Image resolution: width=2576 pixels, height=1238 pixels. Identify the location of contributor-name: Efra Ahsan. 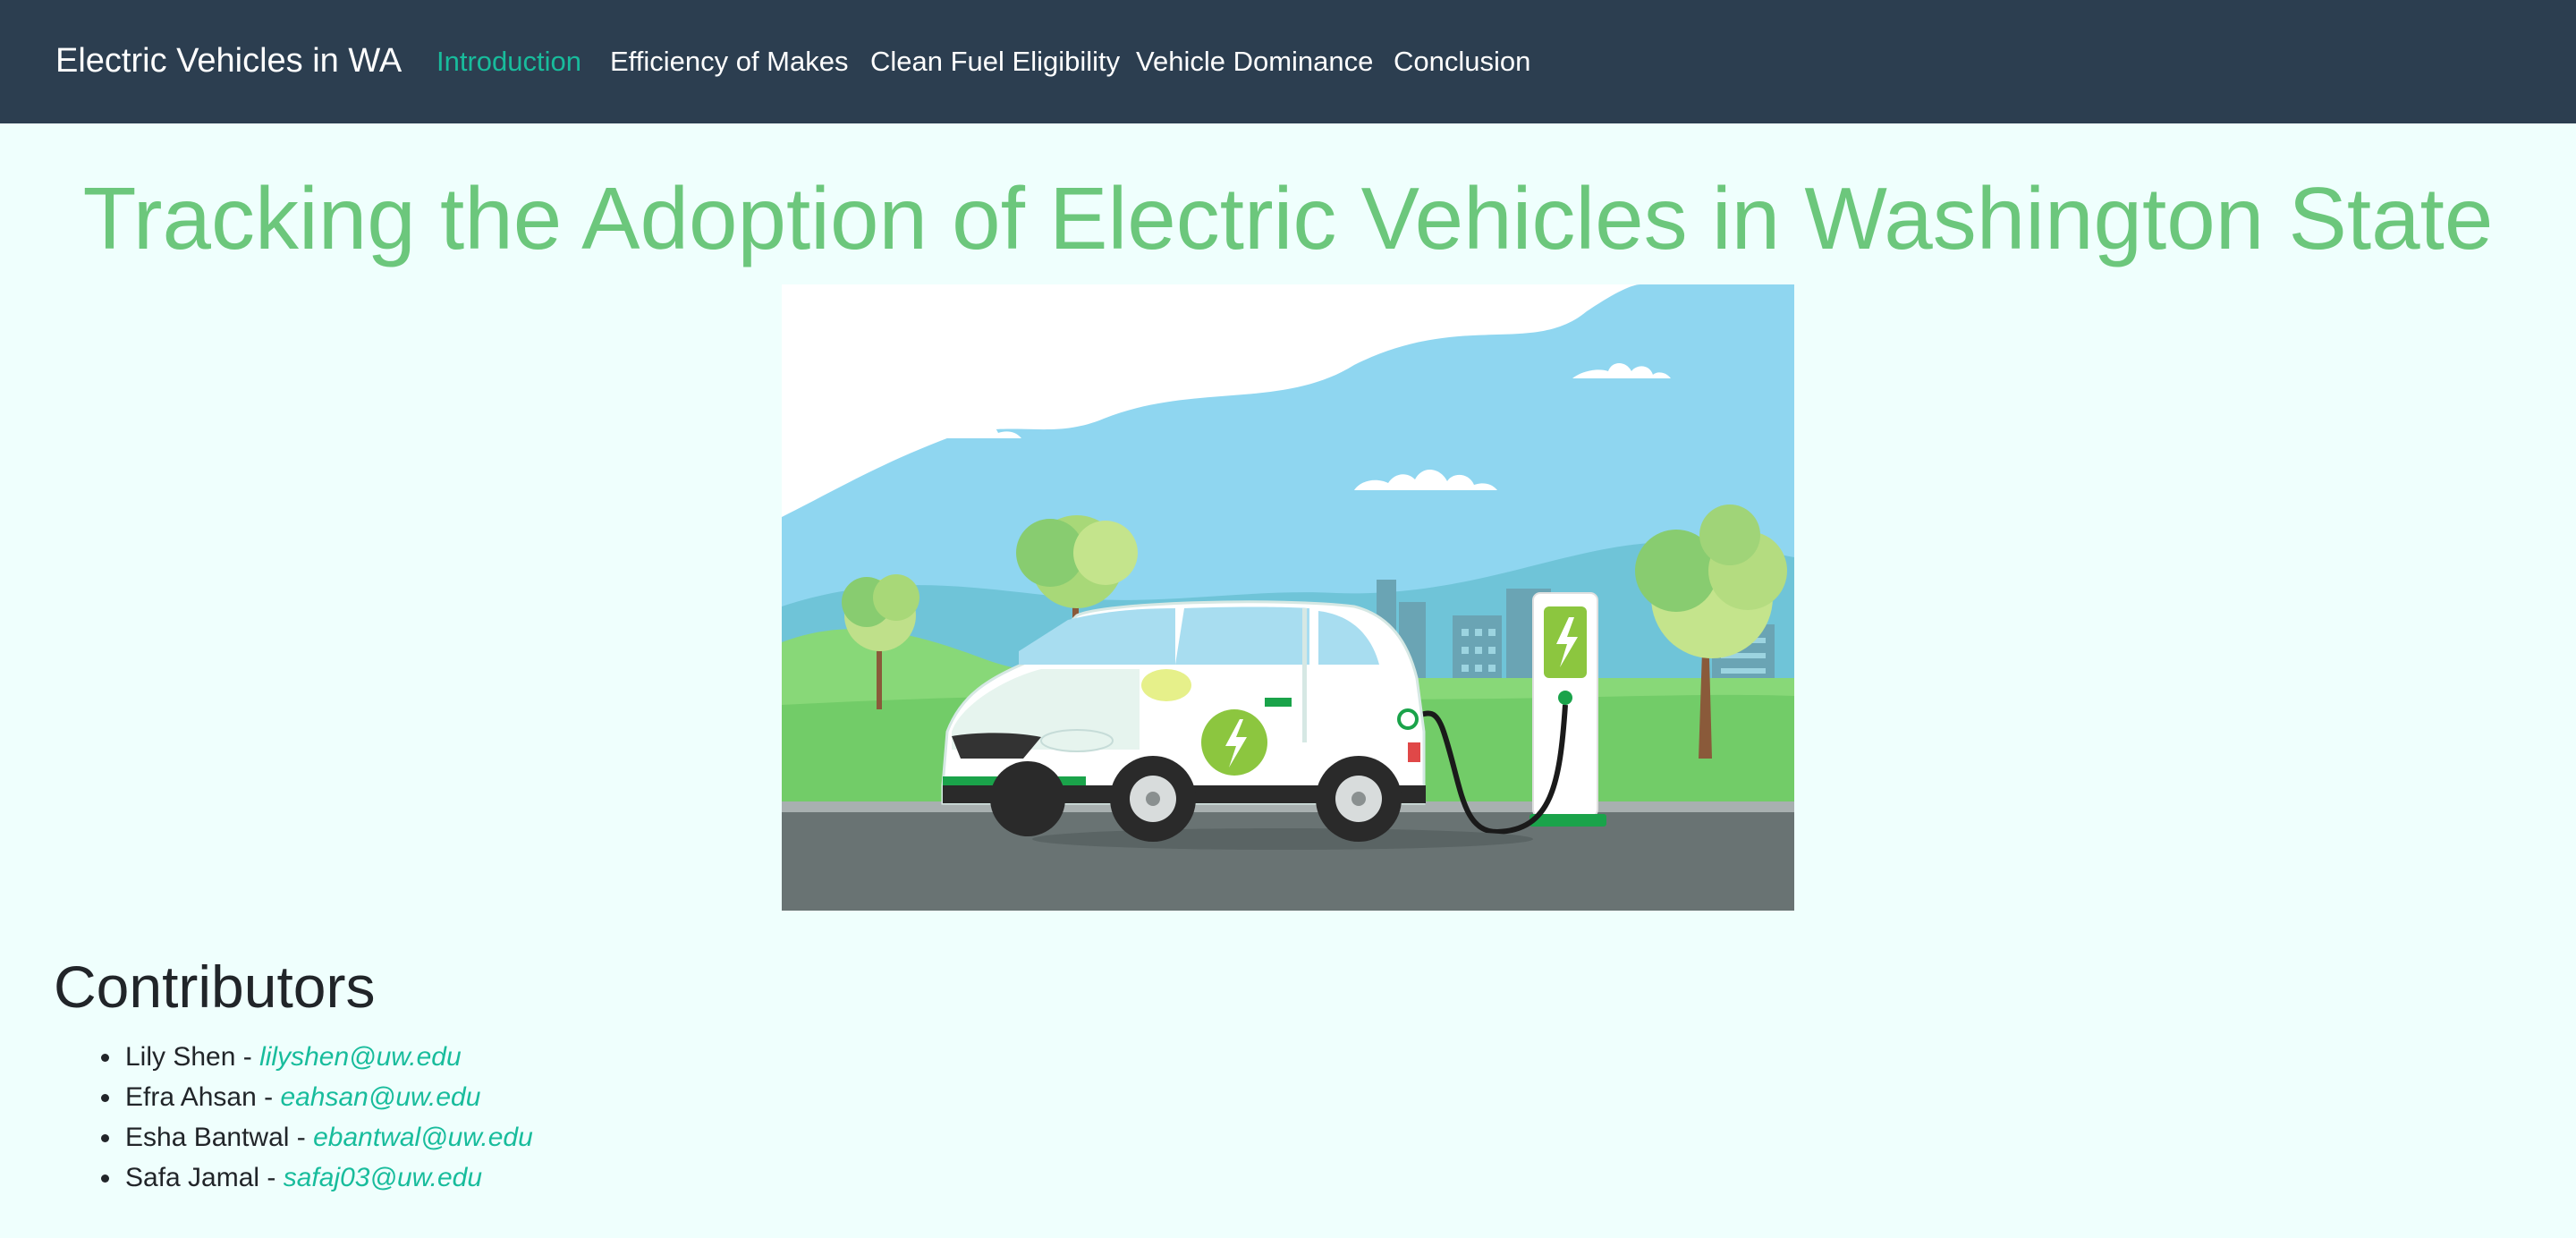
(191, 1097).